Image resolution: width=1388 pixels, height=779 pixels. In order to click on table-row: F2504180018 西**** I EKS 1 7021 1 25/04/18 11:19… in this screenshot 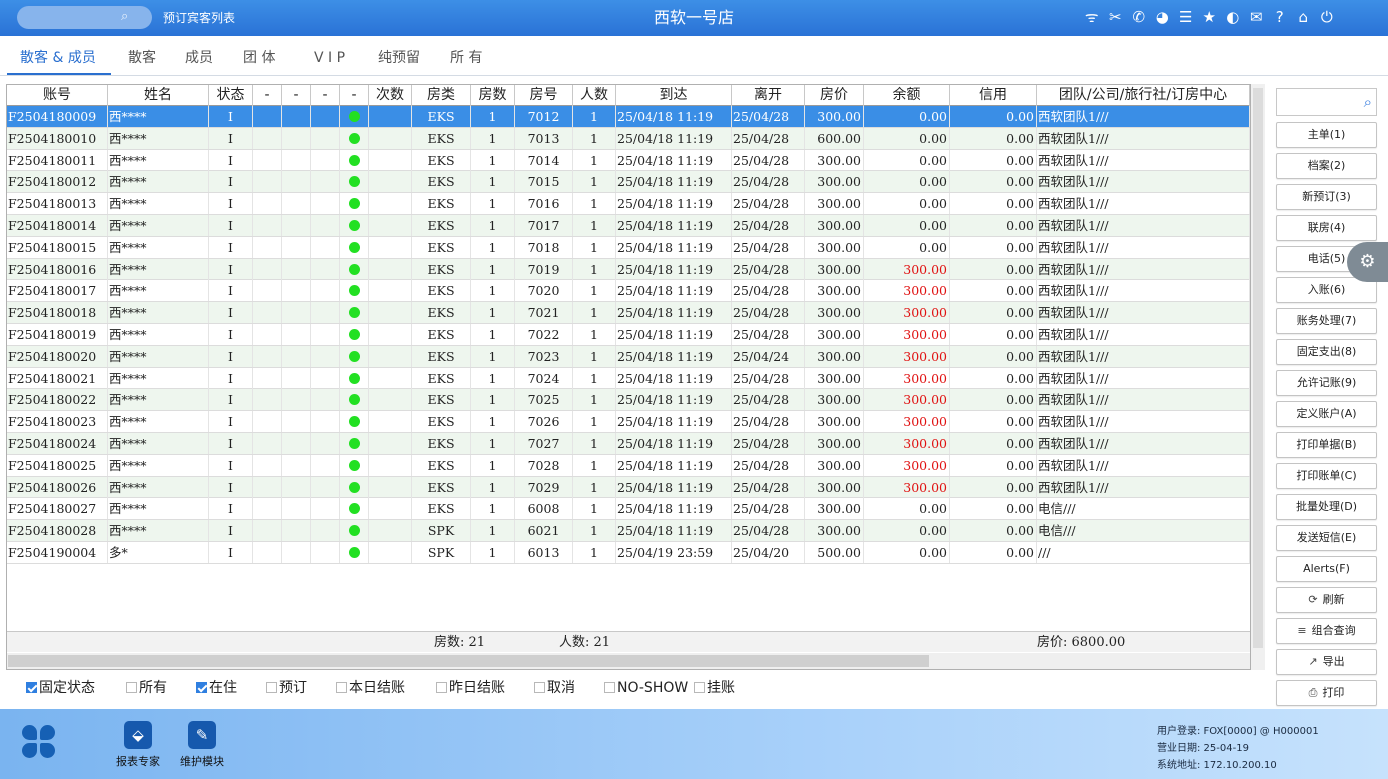, I will do `click(628, 313)`.